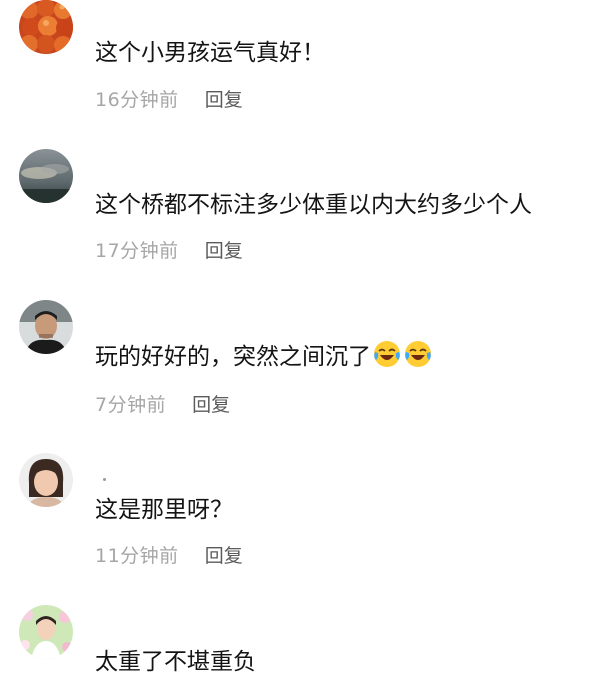 Image resolution: width=589 pixels, height=684 pixels. What do you see at coordinates (104, 479) in the screenshot?
I see `decorative-dot` at bounding box center [104, 479].